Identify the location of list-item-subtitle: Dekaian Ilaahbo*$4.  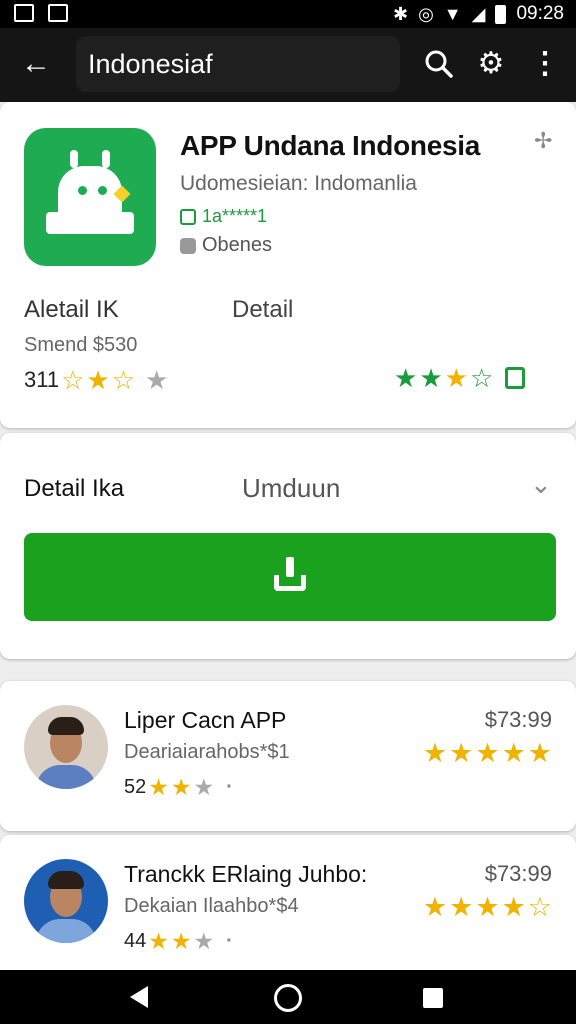
(211, 906).